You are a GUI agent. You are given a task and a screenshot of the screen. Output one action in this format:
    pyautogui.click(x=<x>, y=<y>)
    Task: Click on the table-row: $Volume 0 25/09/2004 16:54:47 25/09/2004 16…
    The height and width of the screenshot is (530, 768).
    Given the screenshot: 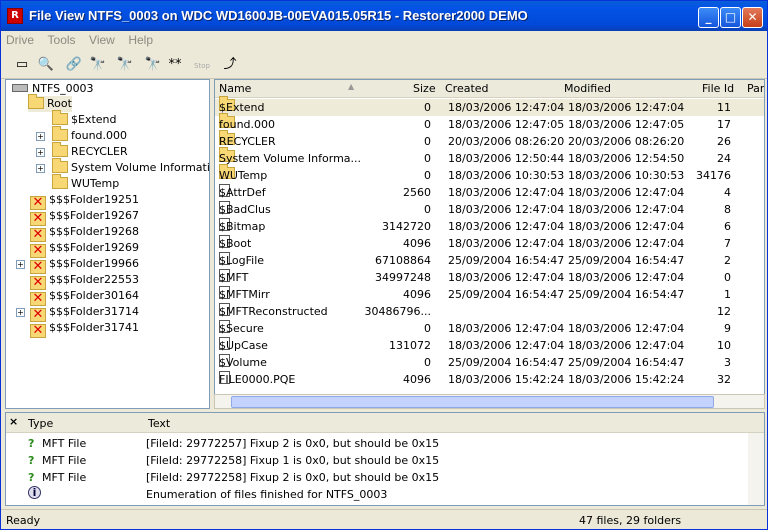 What is the action you would take?
    pyautogui.click(x=489, y=362)
    